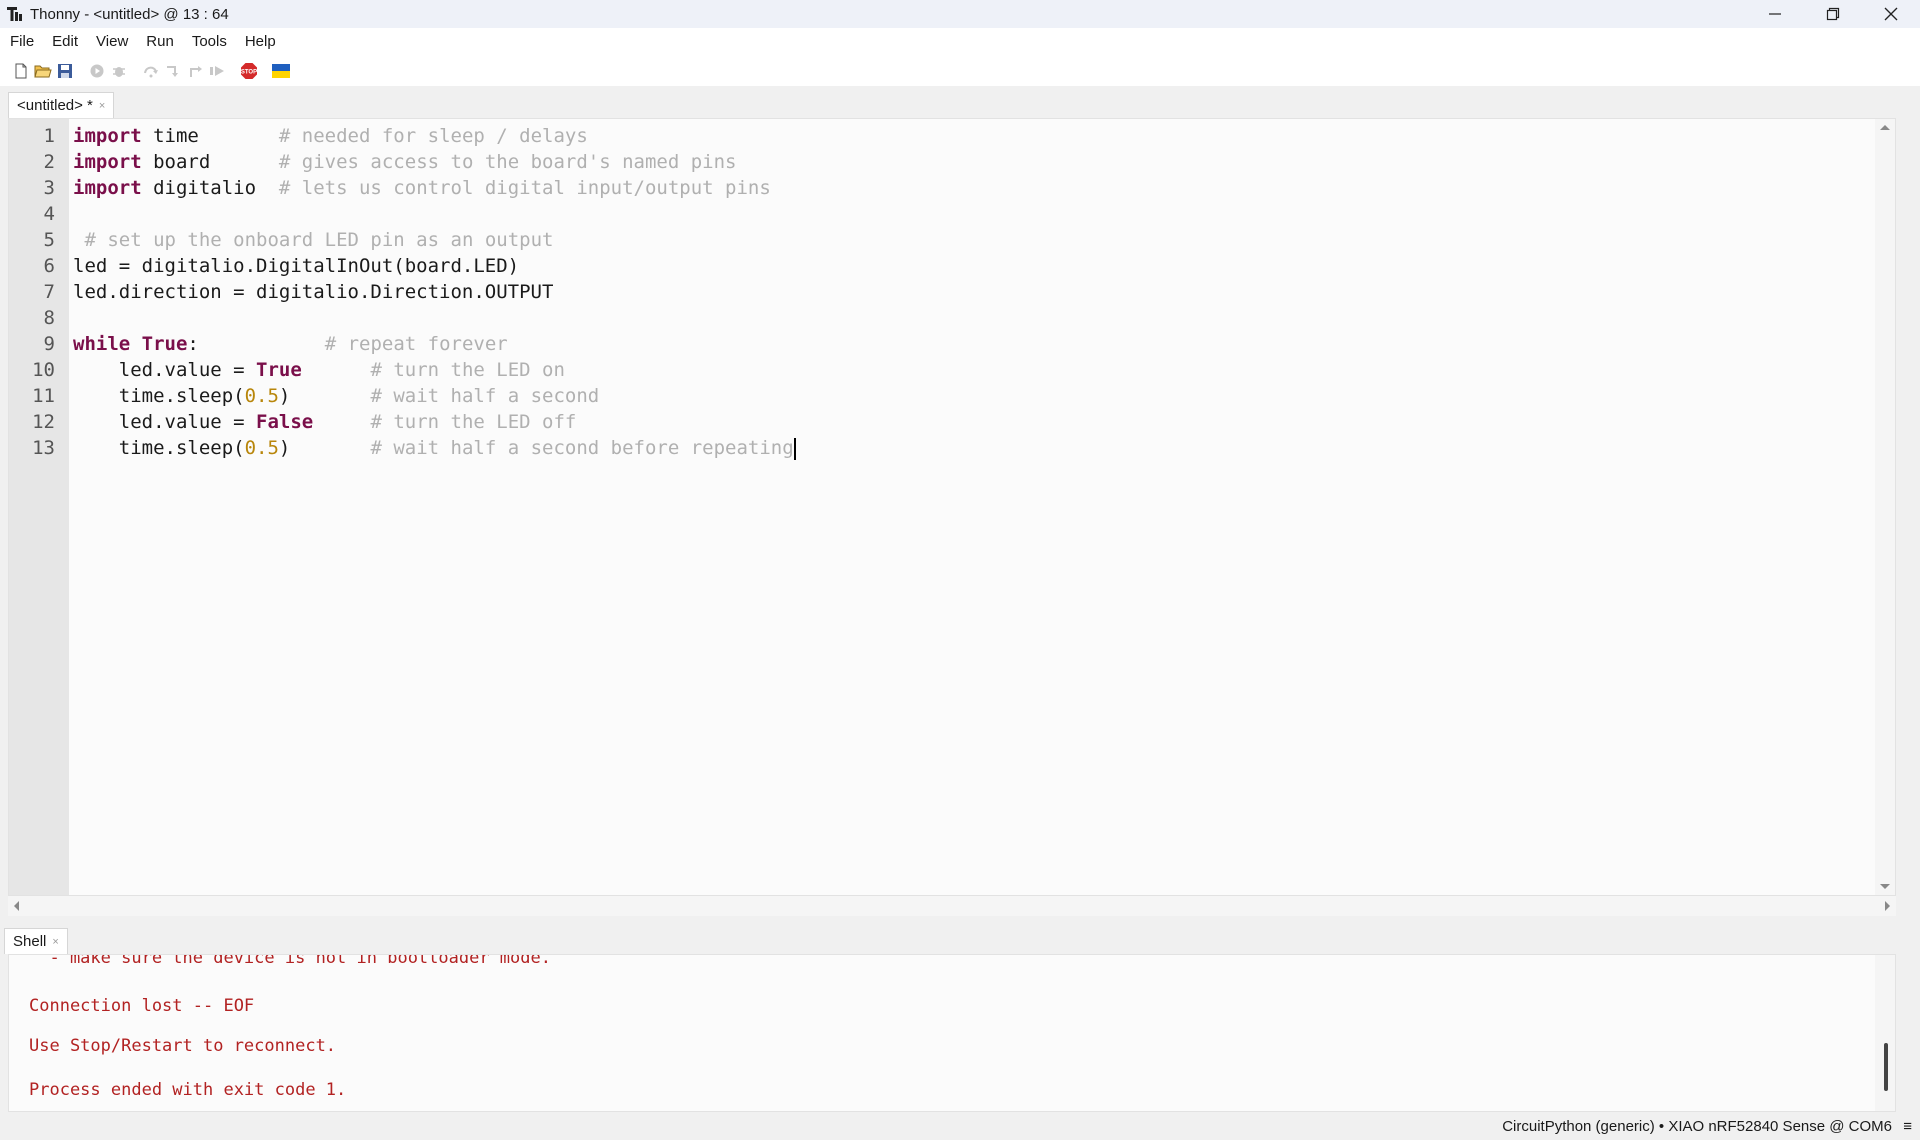  I want to click on line-number: 4, so click(49, 214).